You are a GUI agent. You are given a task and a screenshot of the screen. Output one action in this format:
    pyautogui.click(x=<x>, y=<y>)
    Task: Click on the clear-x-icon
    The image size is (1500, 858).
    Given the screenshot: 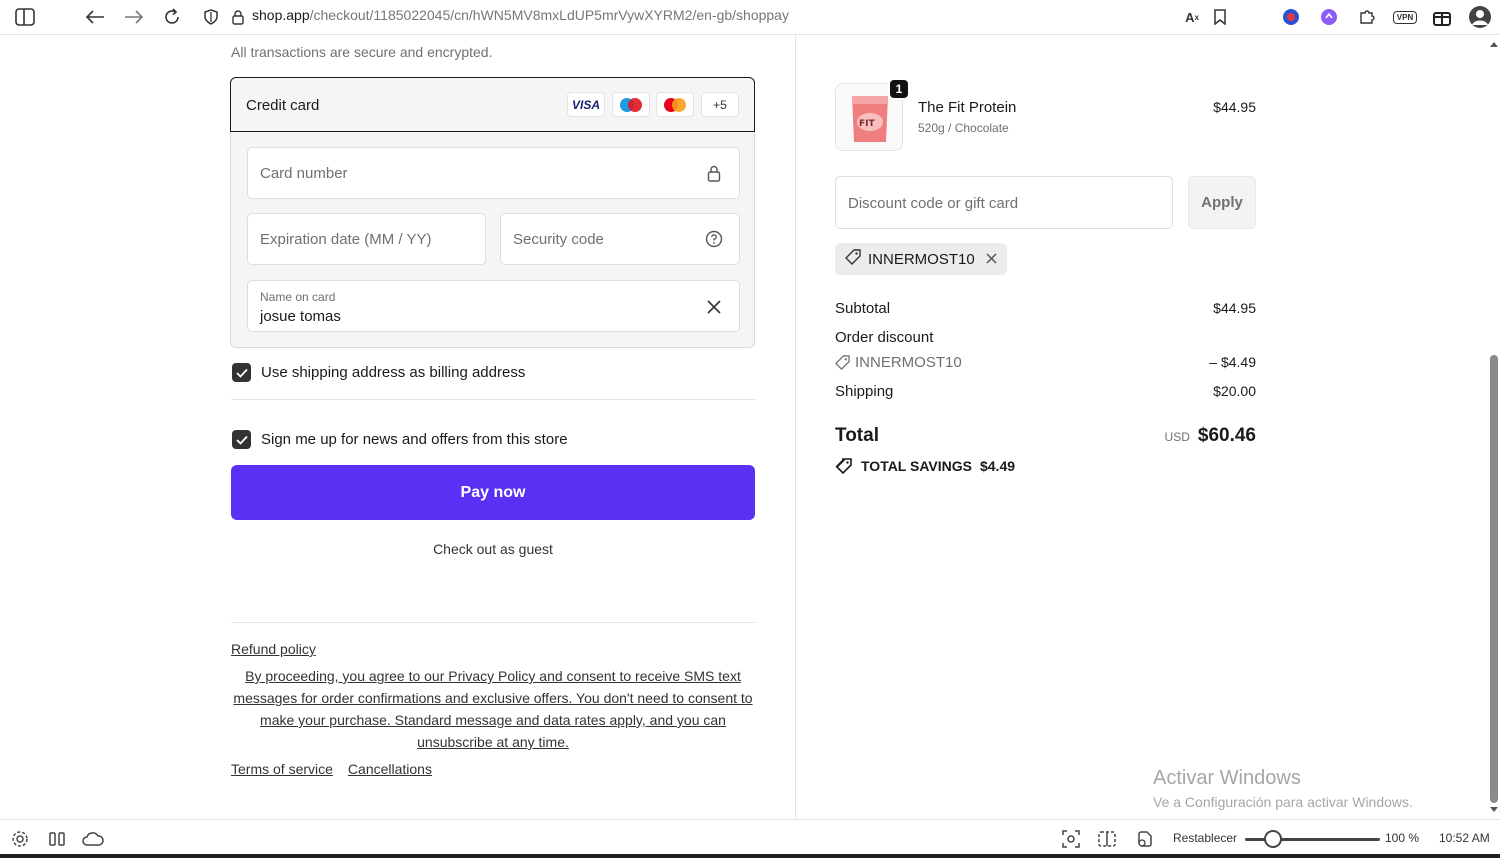 What is the action you would take?
    pyautogui.click(x=714, y=307)
    